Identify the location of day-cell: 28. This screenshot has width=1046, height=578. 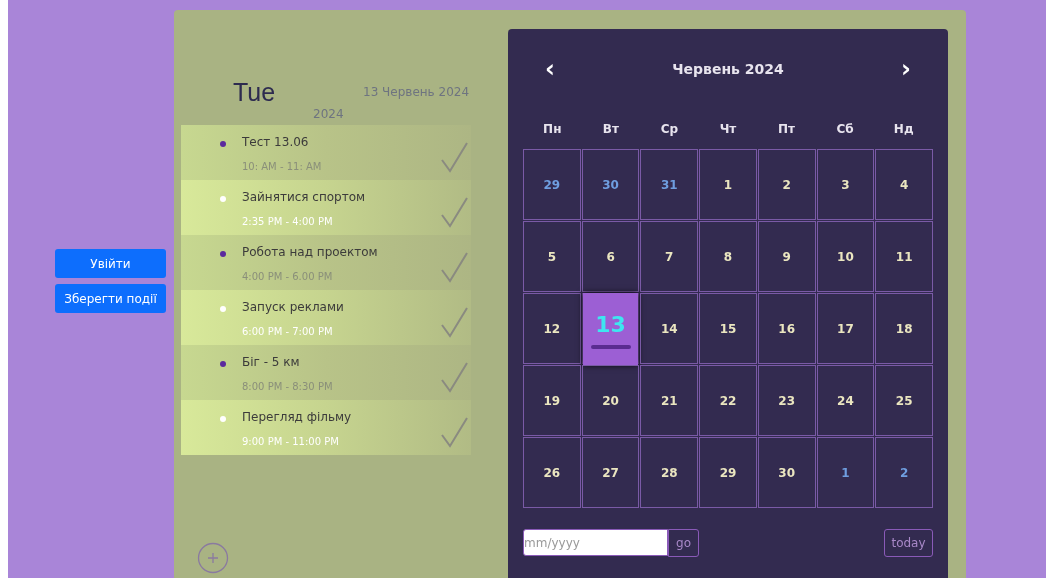
(669, 472).